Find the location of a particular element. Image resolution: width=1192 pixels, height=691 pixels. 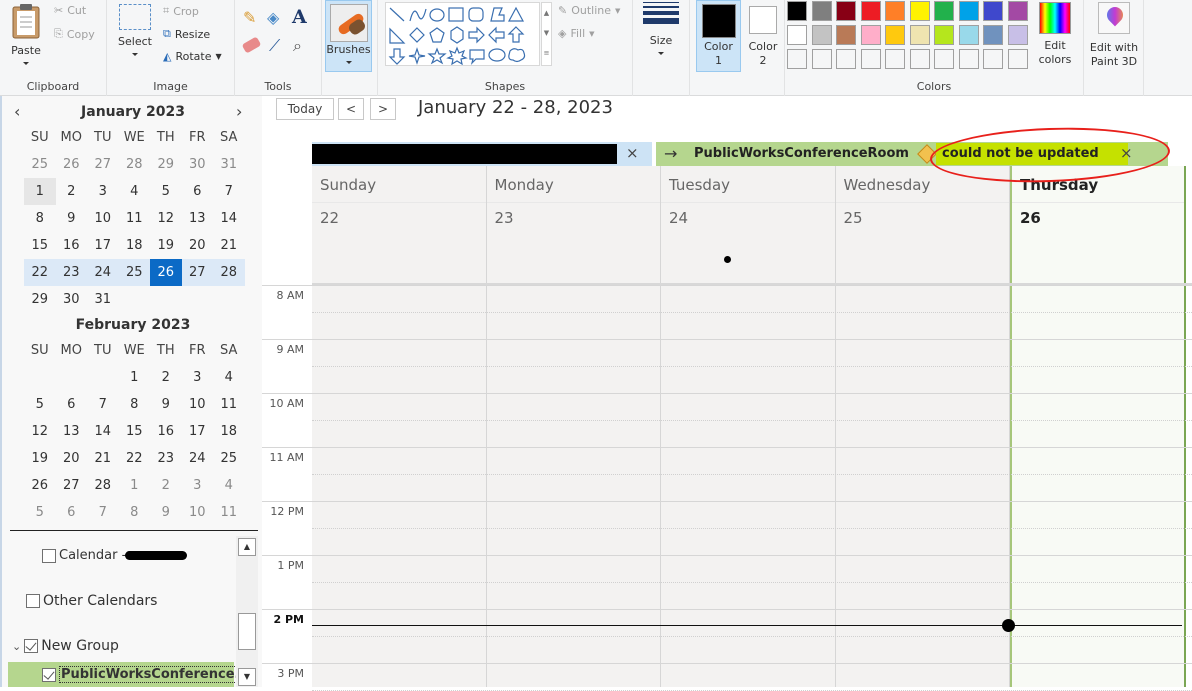

new-group-item: ⌄ New Group is located at coordinates (65, 646).